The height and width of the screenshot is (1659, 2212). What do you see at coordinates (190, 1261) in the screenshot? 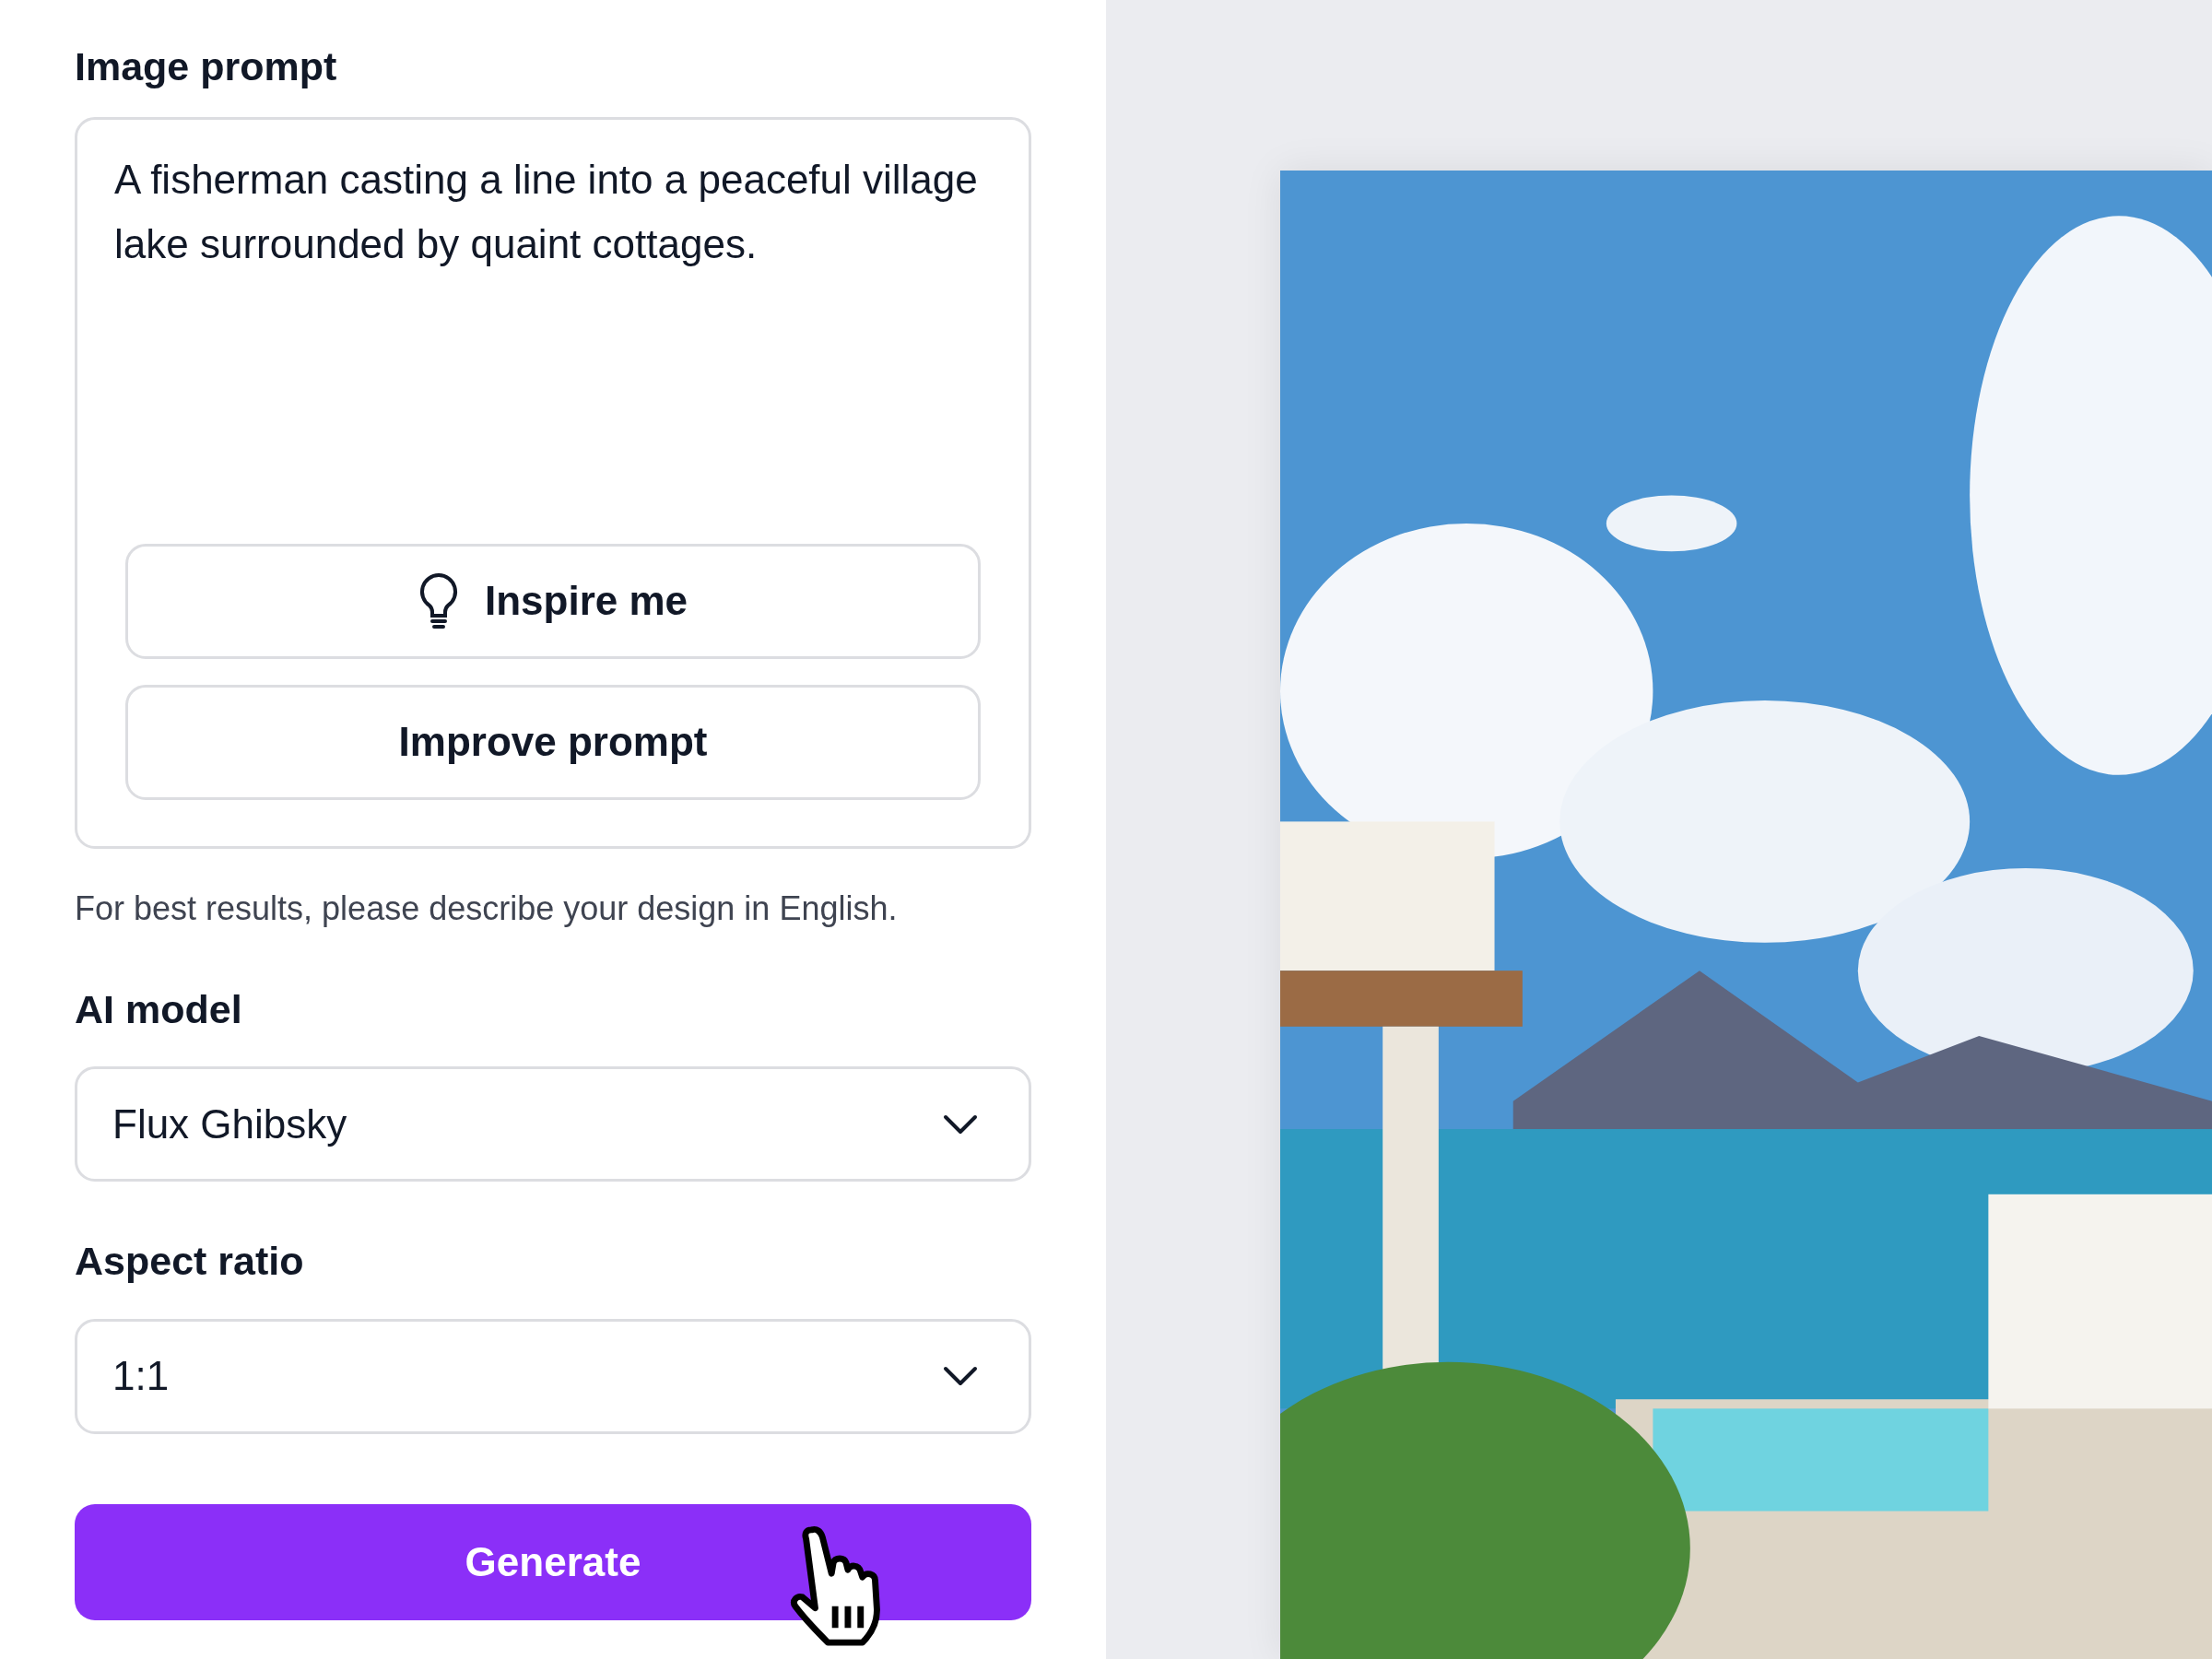
I see `field-label: Aspect ratio` at bounding box center [190, 1261].